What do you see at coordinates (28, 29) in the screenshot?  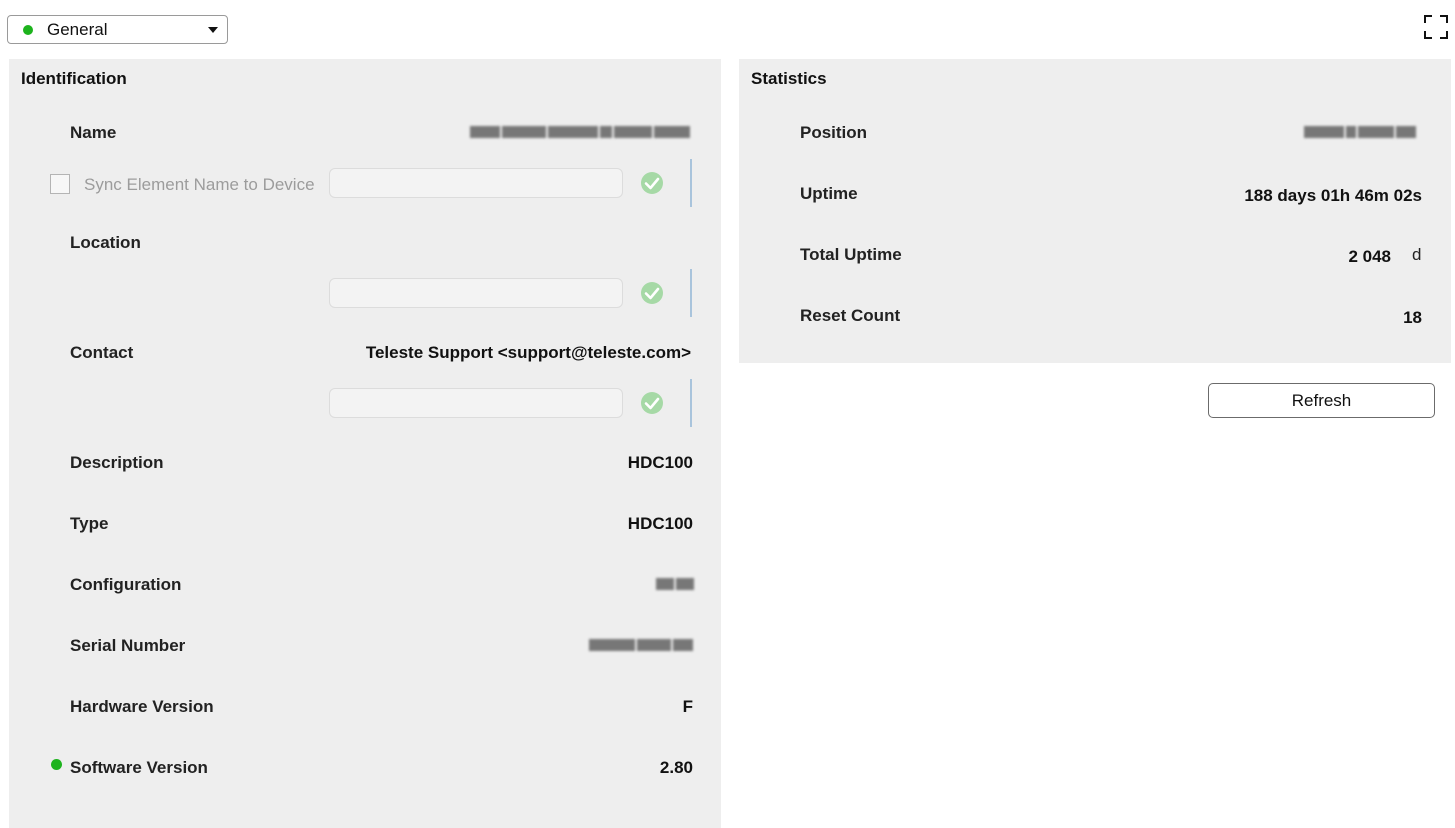 I see `status-dot-icon` at bounding box center [28, 29].